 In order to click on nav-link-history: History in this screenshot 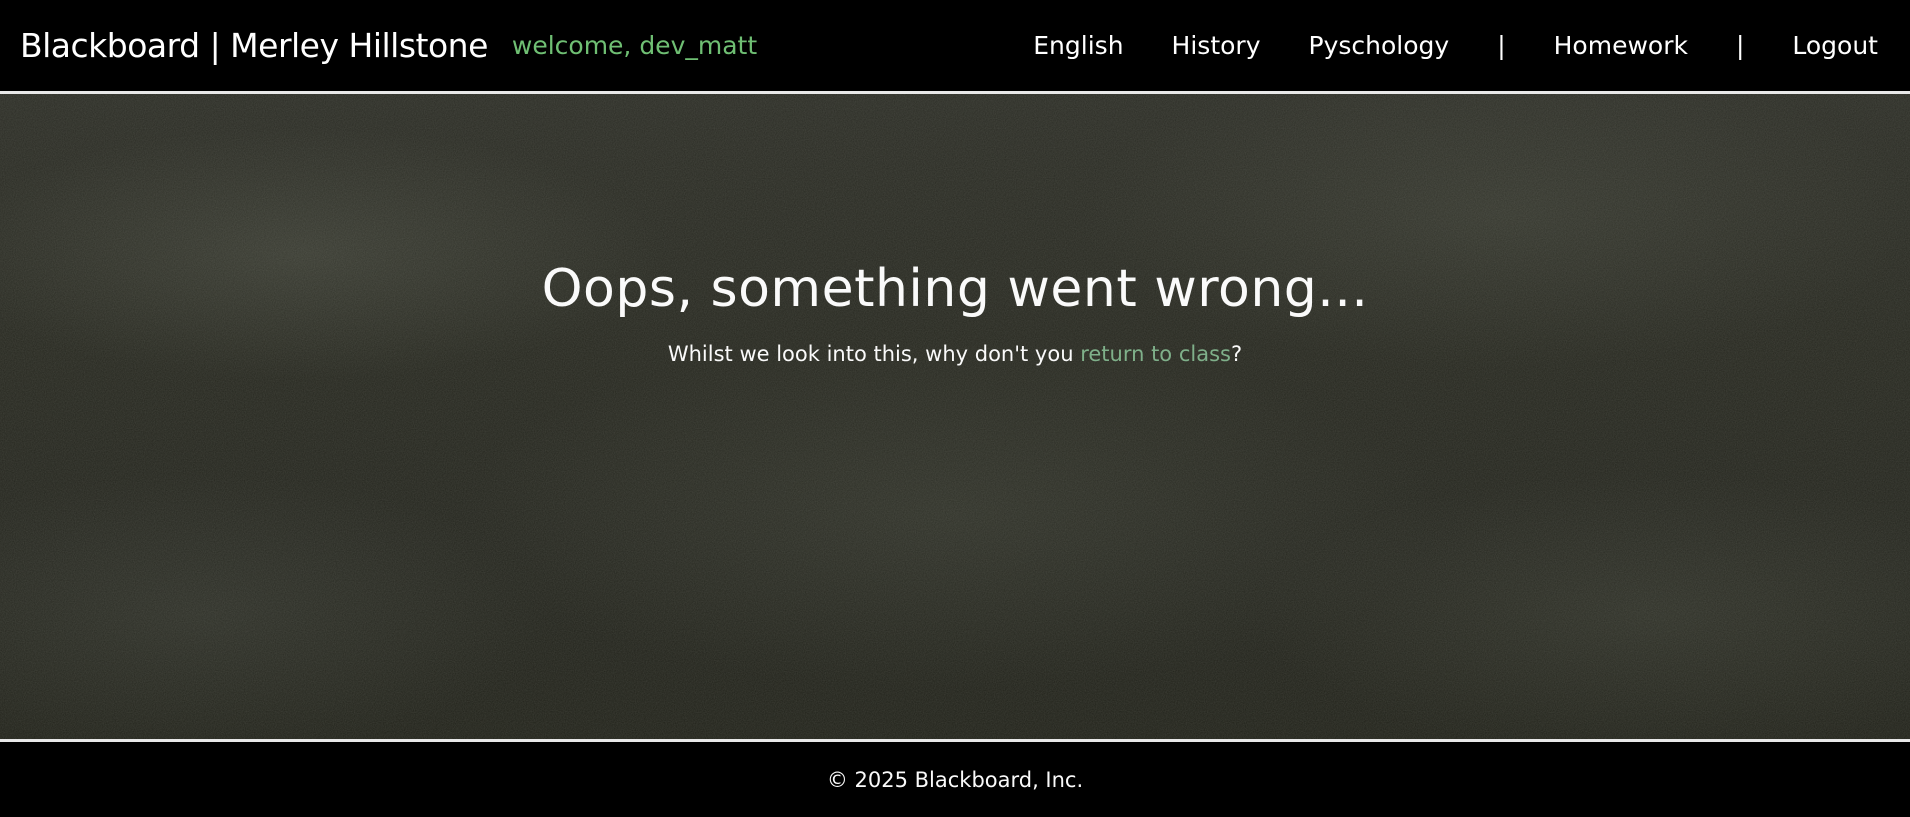, I will do `click(1216, 45)`.